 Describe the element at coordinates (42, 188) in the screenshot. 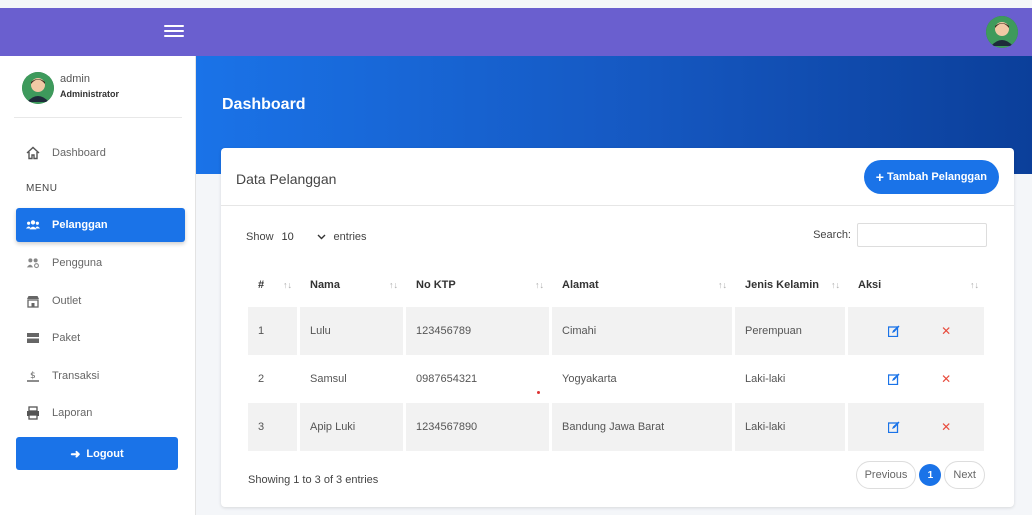

I see `menu-section-label: MENU` at that location.